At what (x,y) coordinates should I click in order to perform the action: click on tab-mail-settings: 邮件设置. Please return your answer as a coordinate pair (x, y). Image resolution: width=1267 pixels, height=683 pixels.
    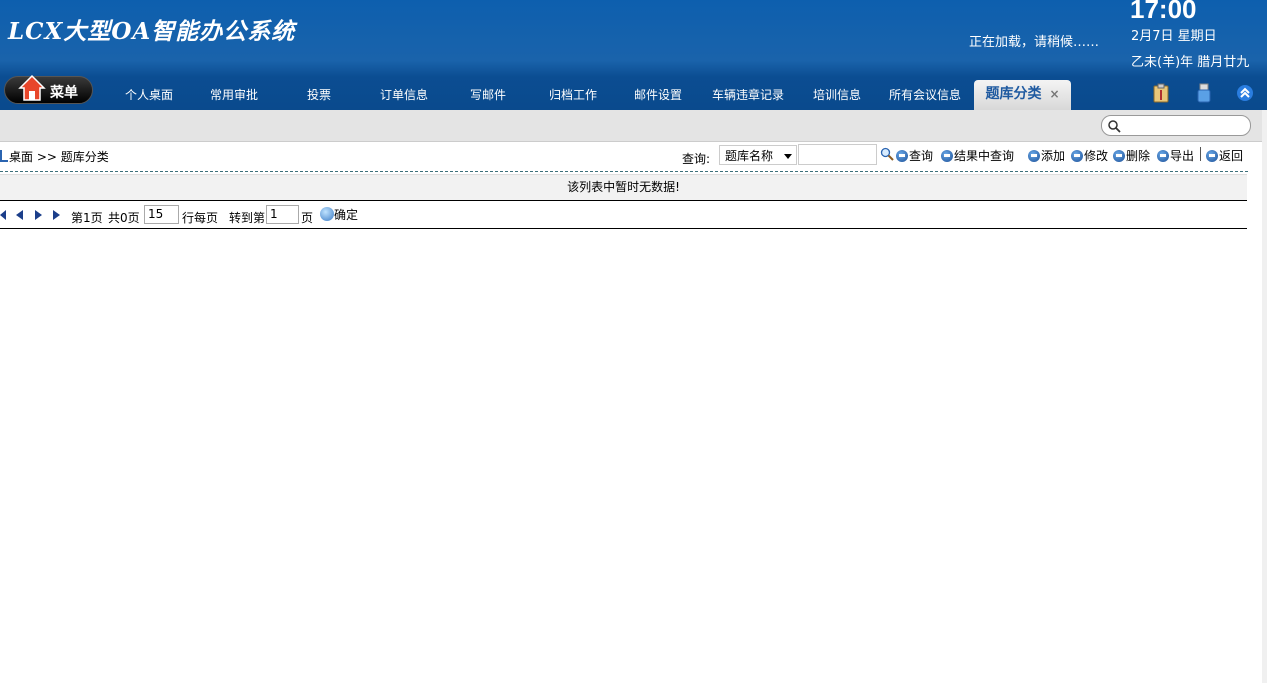
    Looking at the image, I should click on (658, 95).